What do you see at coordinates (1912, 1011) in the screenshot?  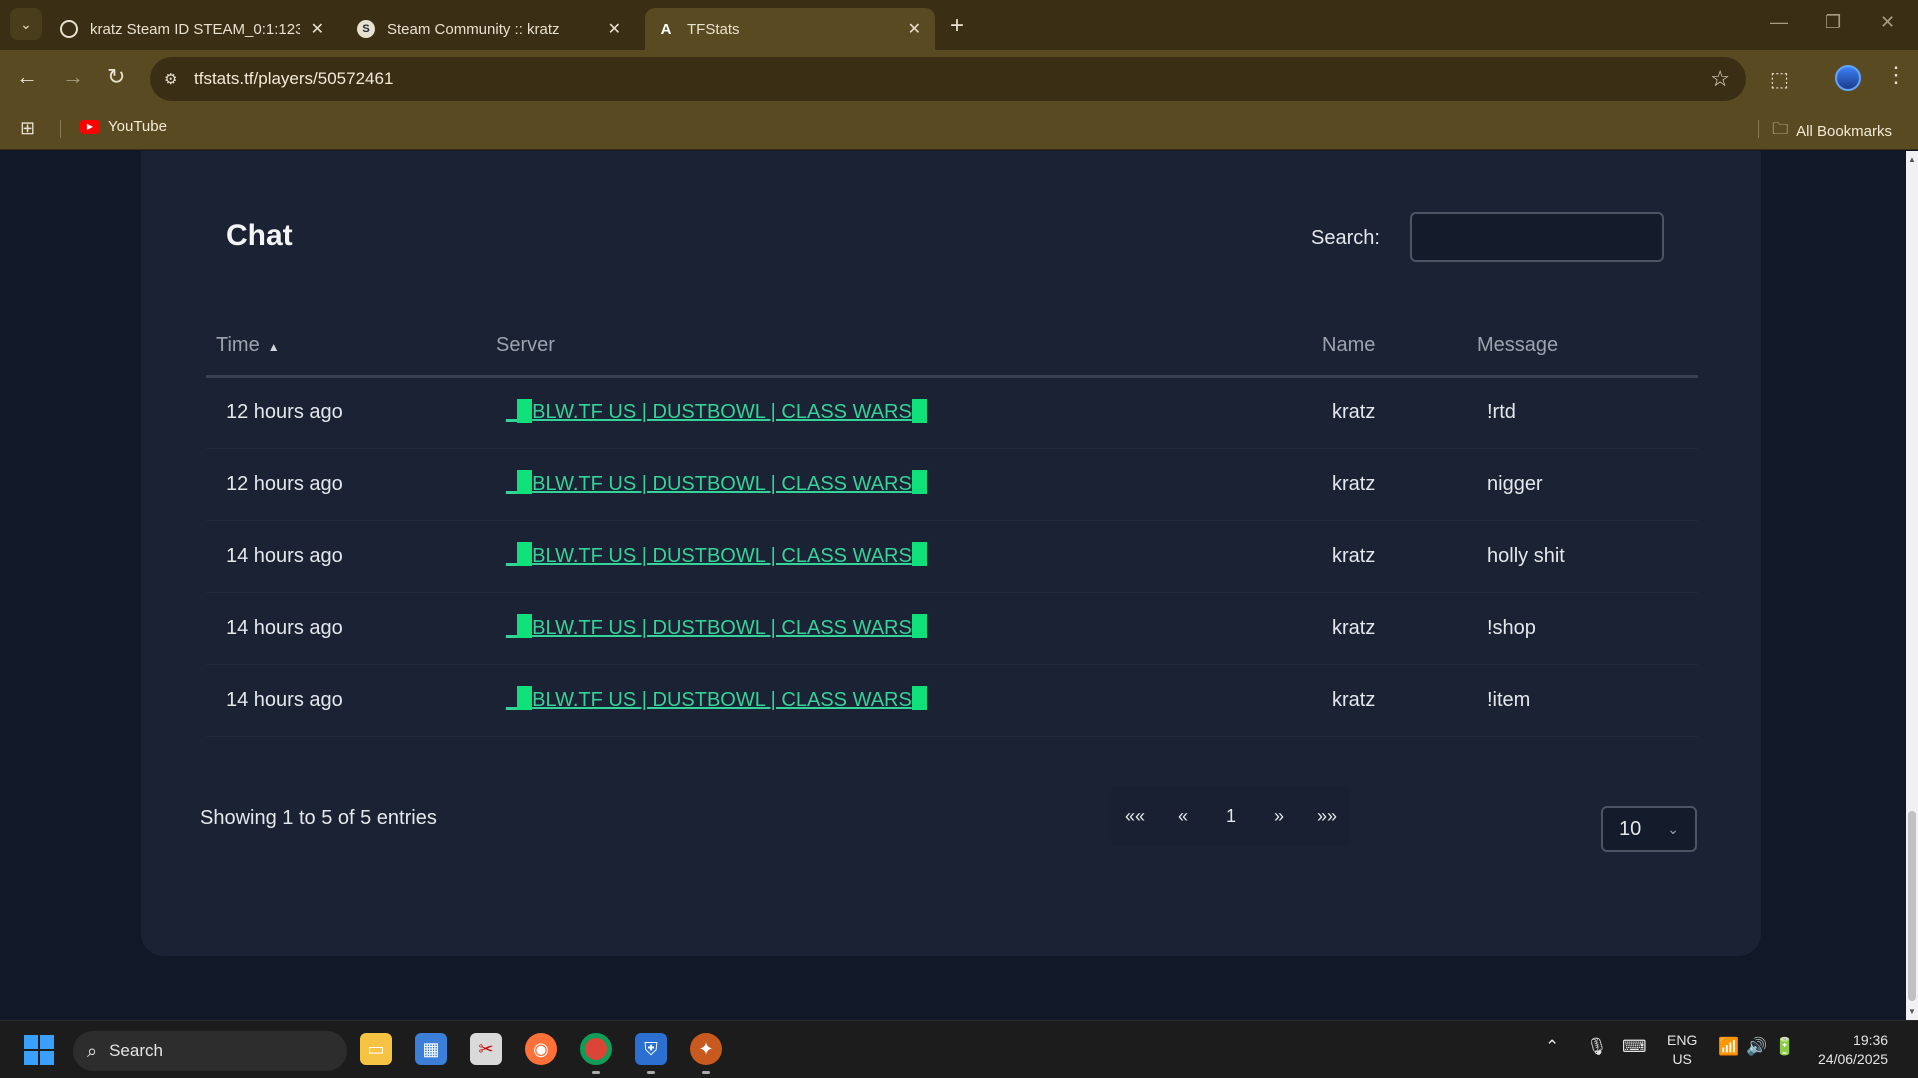 I see `scroll-down-icon: ▼` at bounding box center [1912, 1011].